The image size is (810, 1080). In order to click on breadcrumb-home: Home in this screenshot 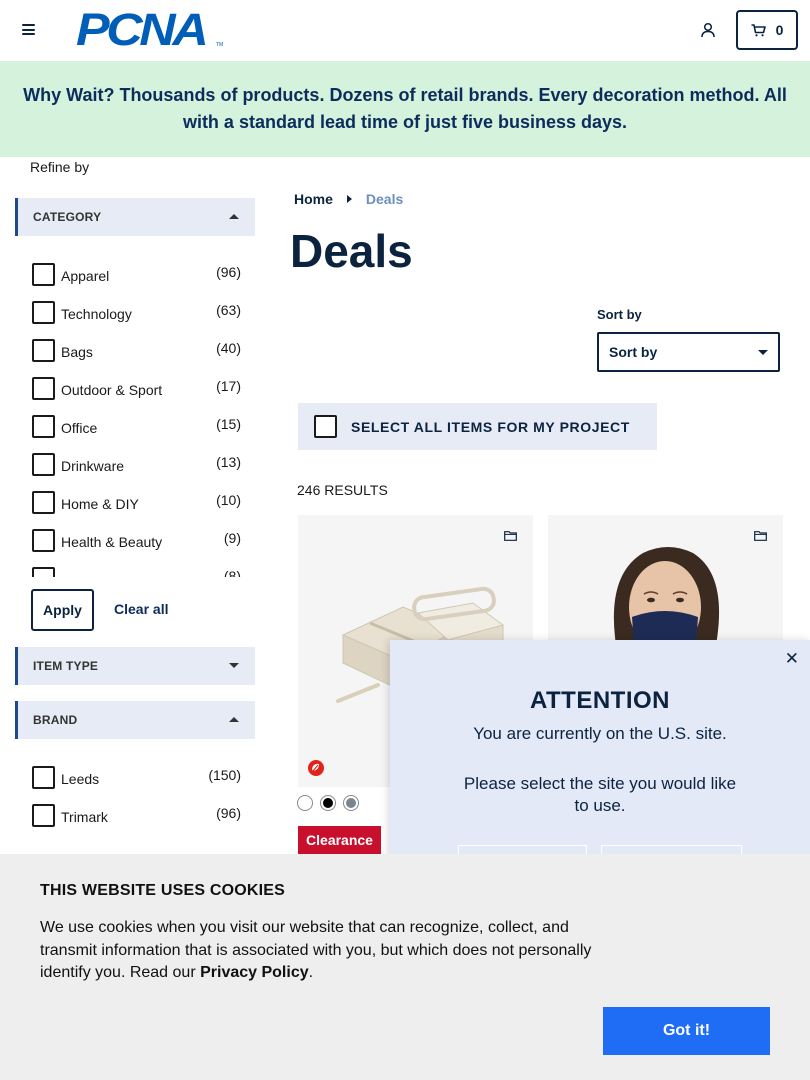, I will do `click(313, 199)`.